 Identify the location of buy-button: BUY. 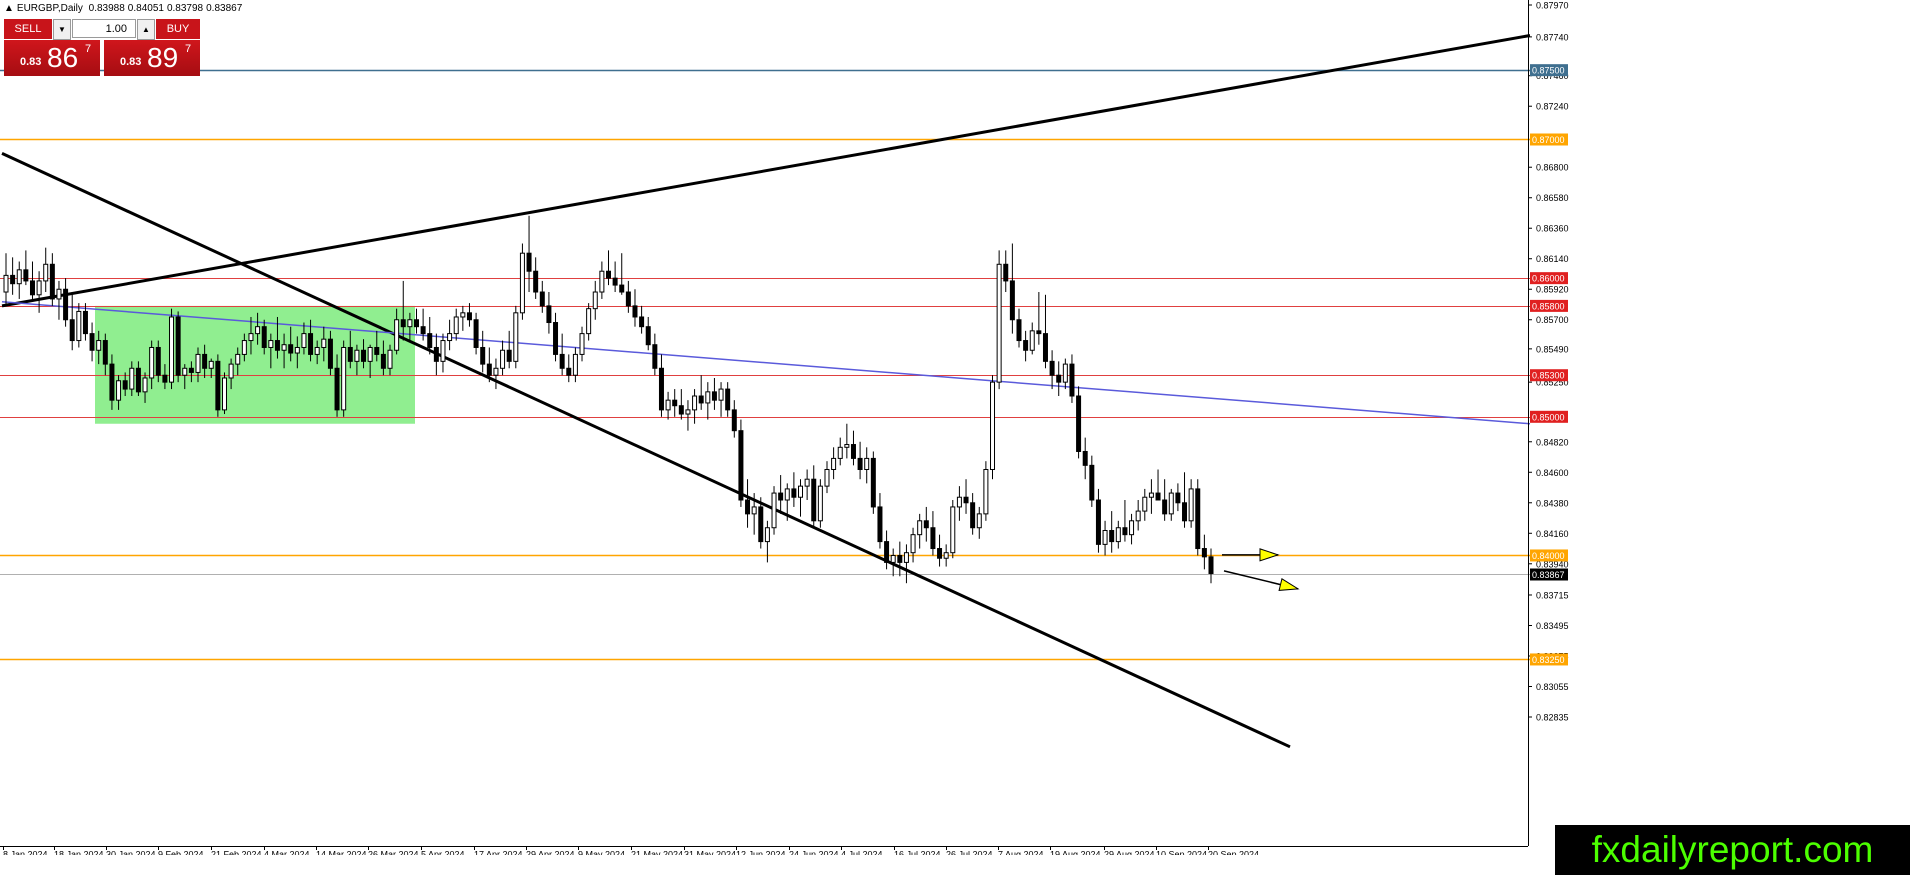
(178, 29).